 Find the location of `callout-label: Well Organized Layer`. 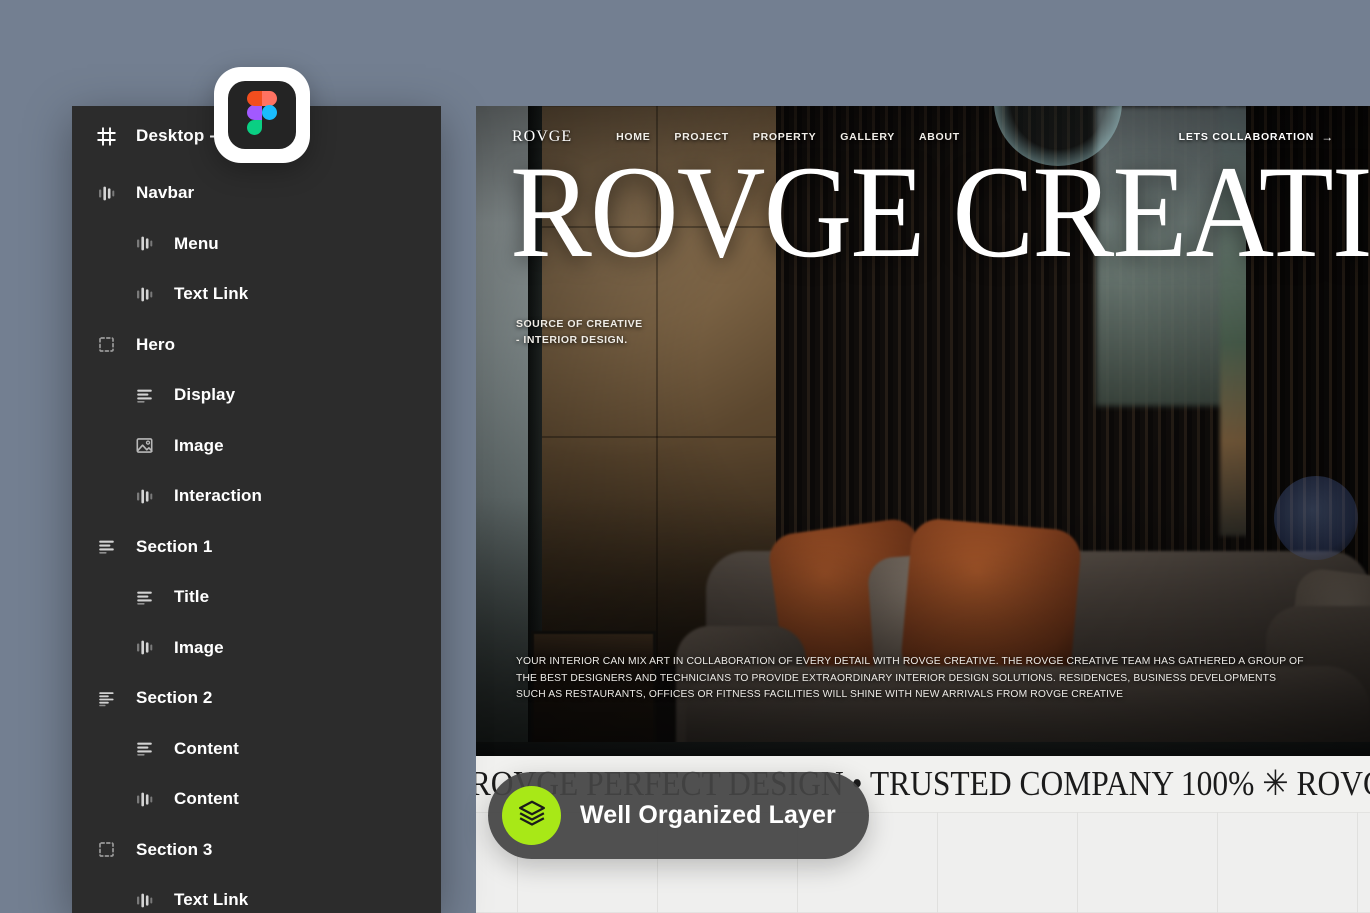

callout-label: Well Organized Layer is located at coordinates (708, 815).